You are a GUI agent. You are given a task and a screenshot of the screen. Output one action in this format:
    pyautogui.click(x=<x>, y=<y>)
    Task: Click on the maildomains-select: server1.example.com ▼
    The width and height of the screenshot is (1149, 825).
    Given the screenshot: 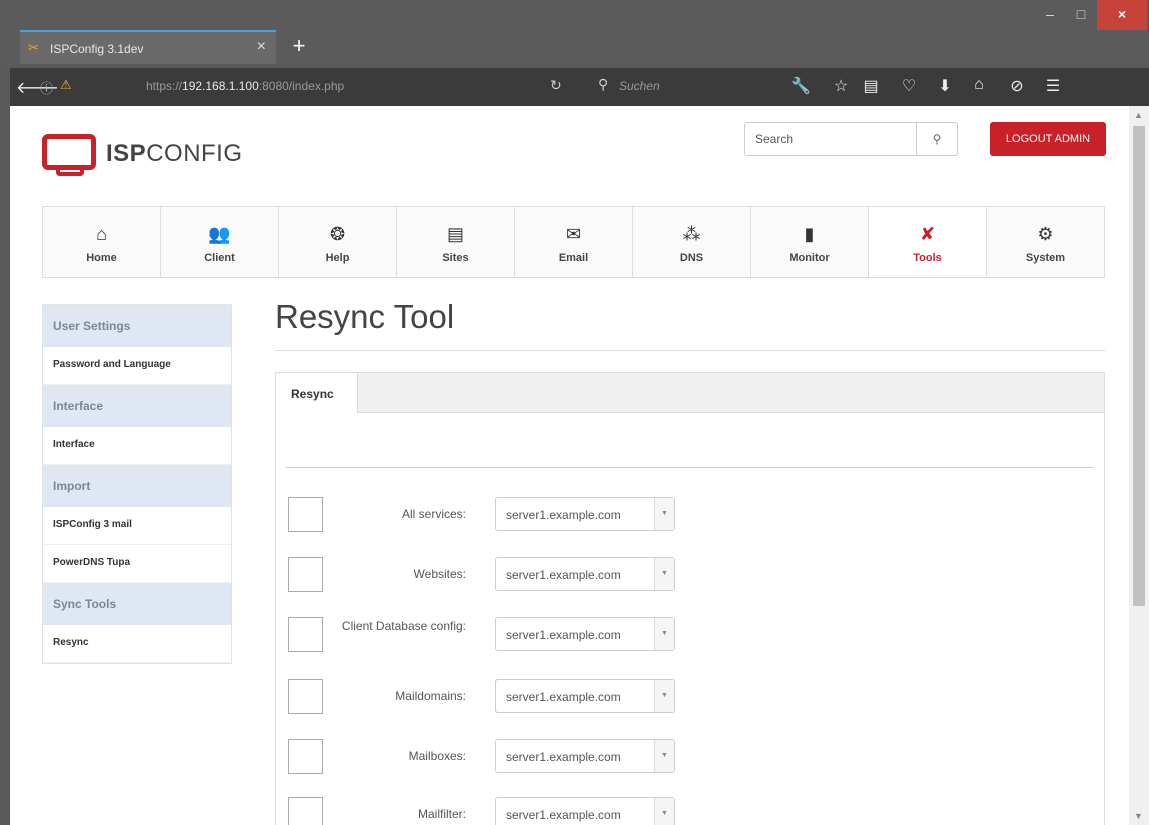 What is the action you would take?
    pyautogui.click(x=585, y=696)
    